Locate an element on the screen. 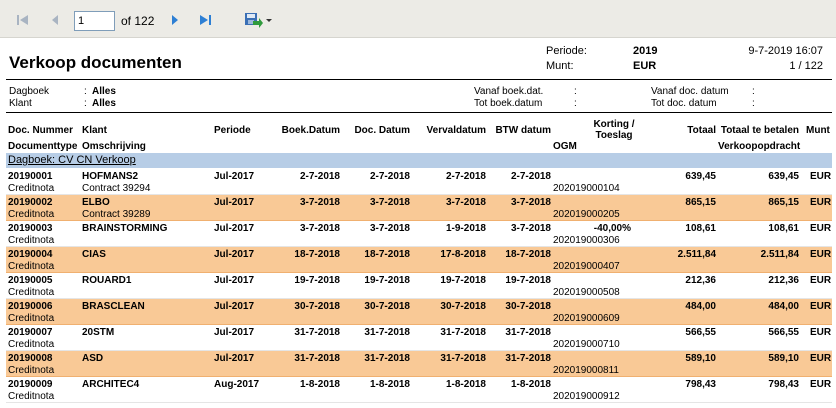  munt-label: Munt: is located at coordinates (560, 66).